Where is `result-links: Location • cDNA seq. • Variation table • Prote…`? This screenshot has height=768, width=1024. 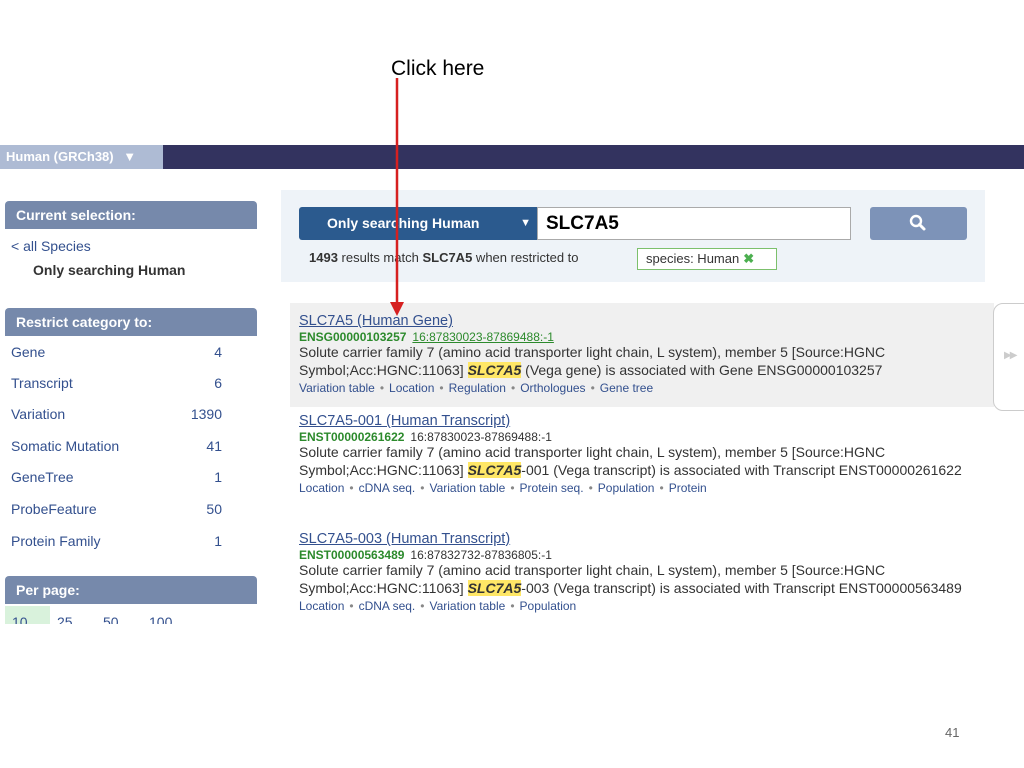
result-links: Location • cDNA seq. • Variation table • Prote… is located at coordinates (503, 488).